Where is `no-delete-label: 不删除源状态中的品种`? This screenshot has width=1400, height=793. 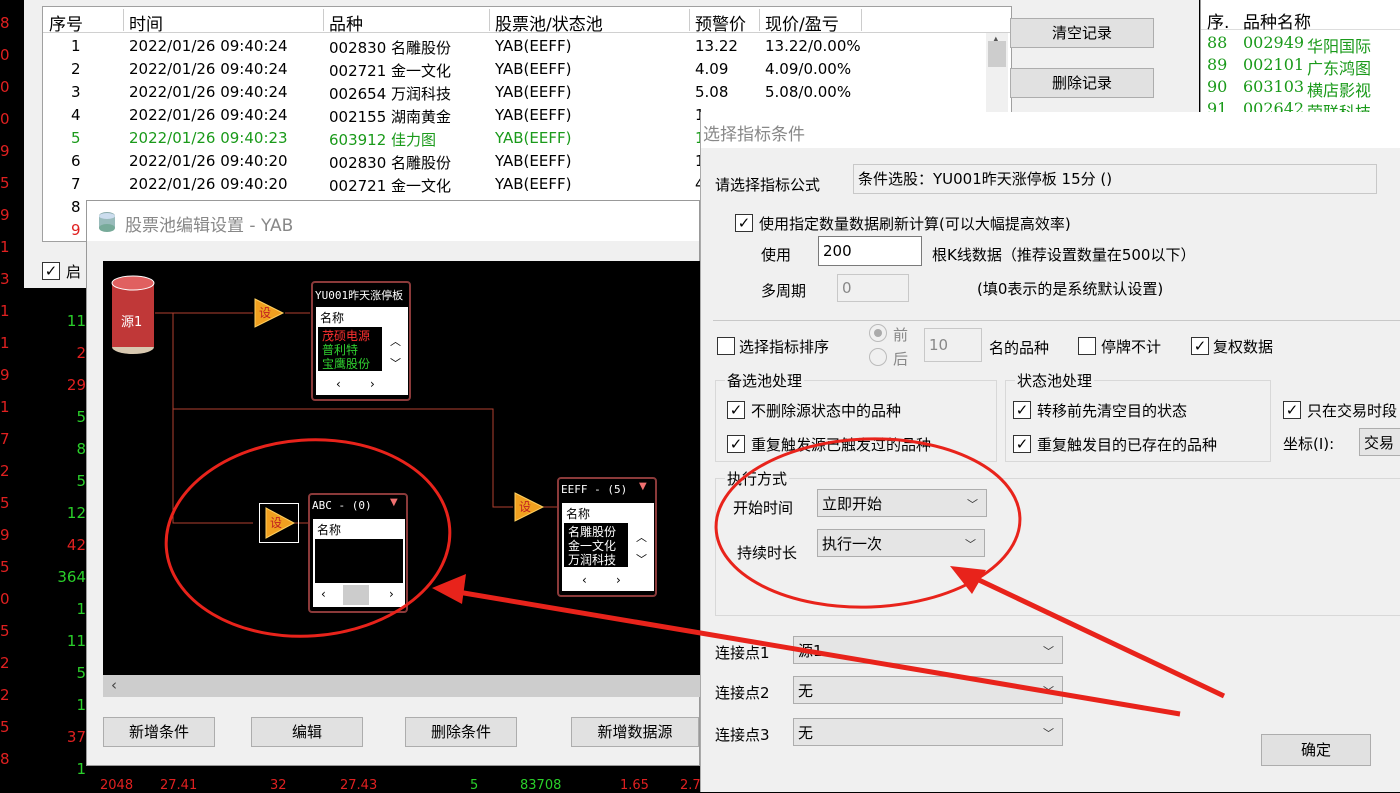
no-delete-label: 不删除源状态中的品种 is located at coordinates (826, 411).